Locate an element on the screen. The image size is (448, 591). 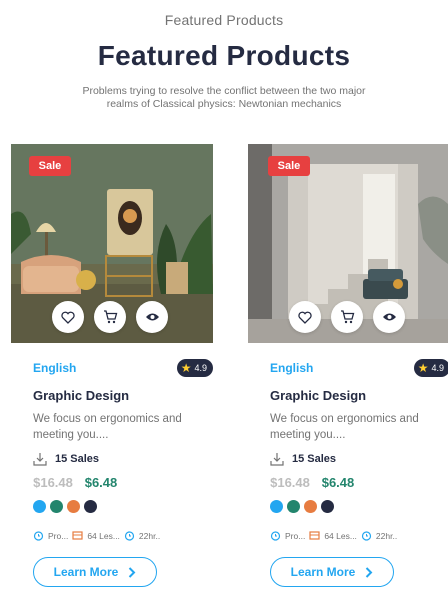
section-title: Featured Products is located at coordinates (224, 55).